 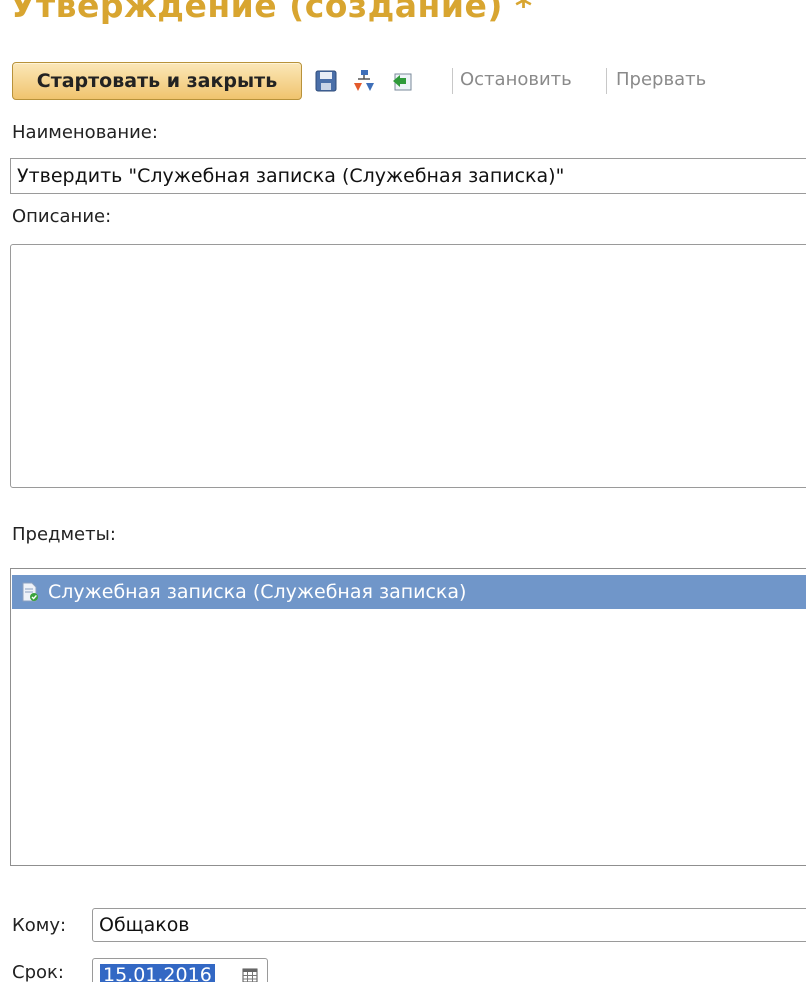 What do you see at coordinates (30, 592) in the screenshot?
I see `document-approved-icon` at bounding box center [30, 592].